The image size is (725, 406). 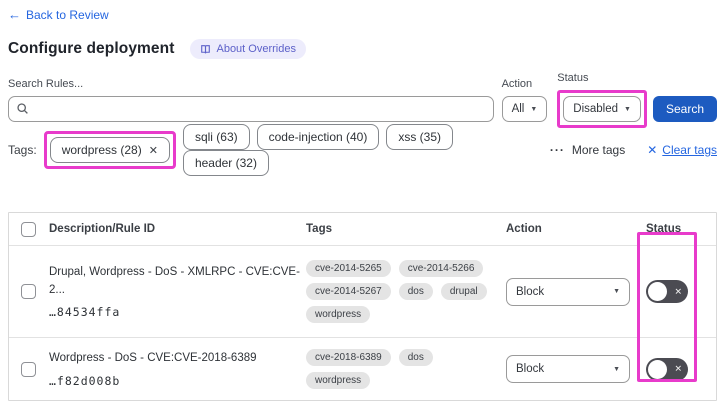 What do you see at coordinates (319, 229) in the screenshot?
I see `column-tags: Tags` at bounding box center [319, 229].